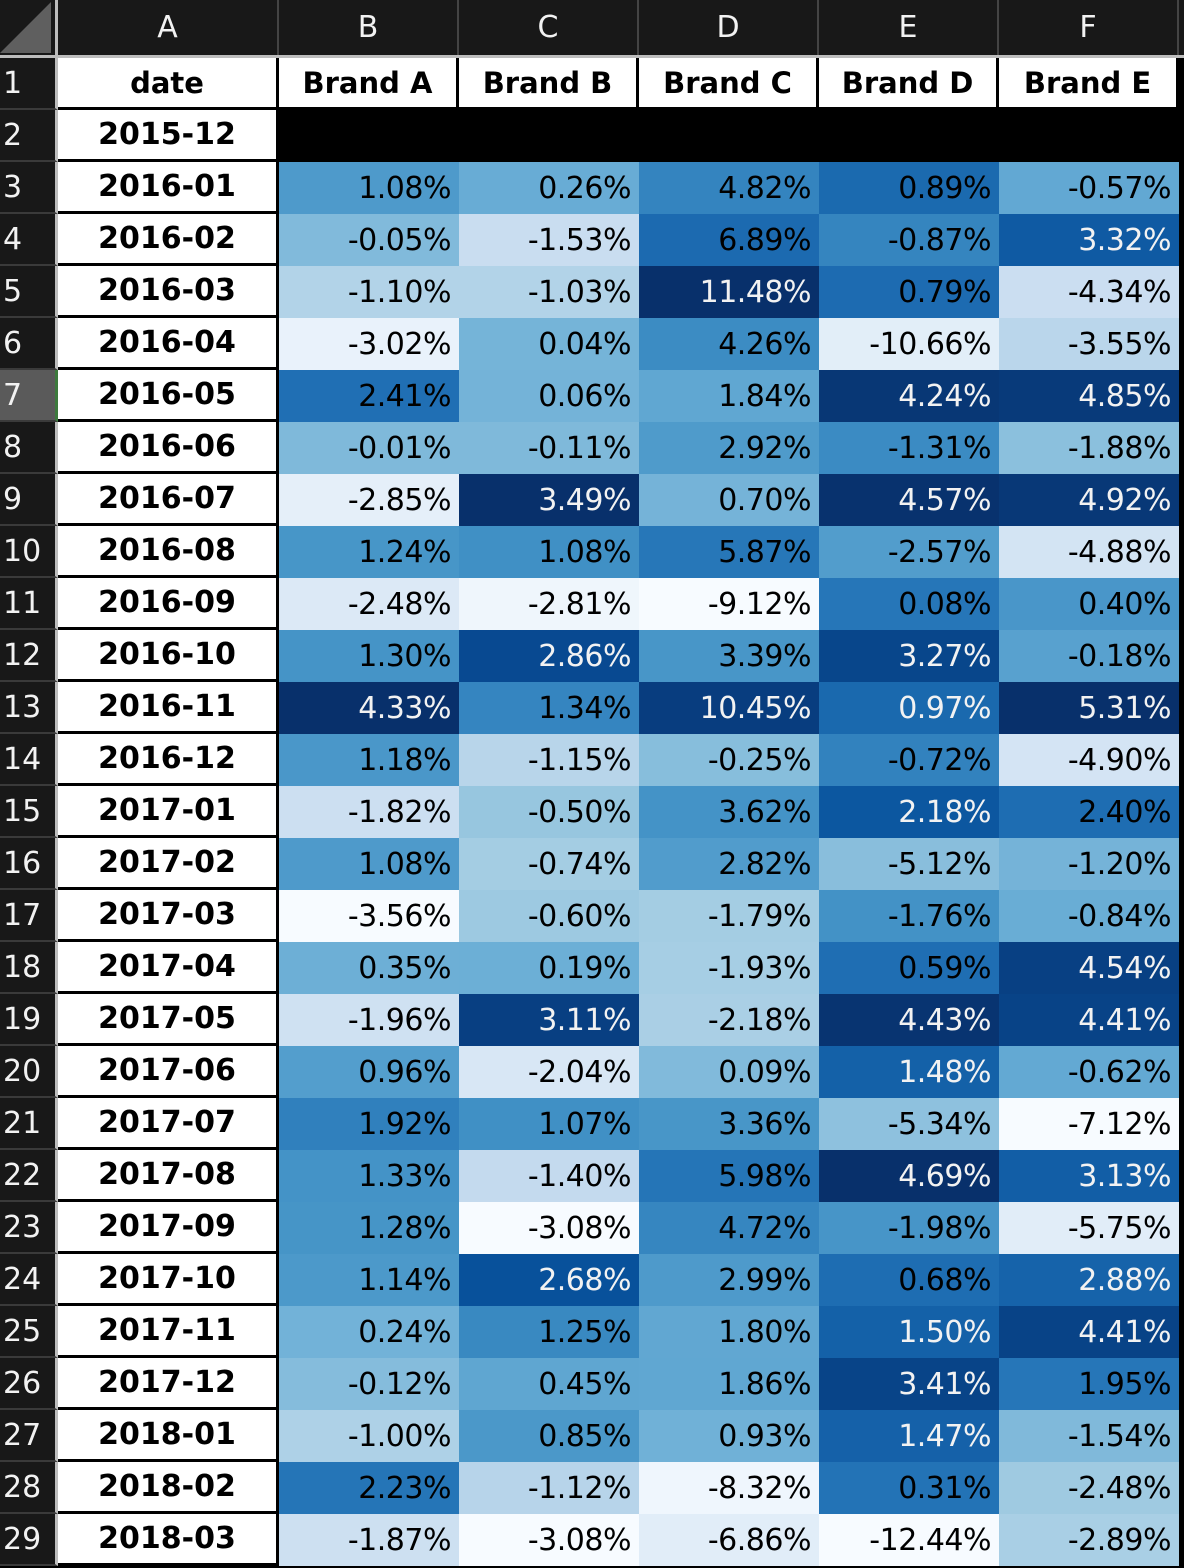 This screenshot has height=1568, width=1184. Describe the element at coordinates (168, 968) in the screenshot. I see `date-cell: 2017-04` at that location.